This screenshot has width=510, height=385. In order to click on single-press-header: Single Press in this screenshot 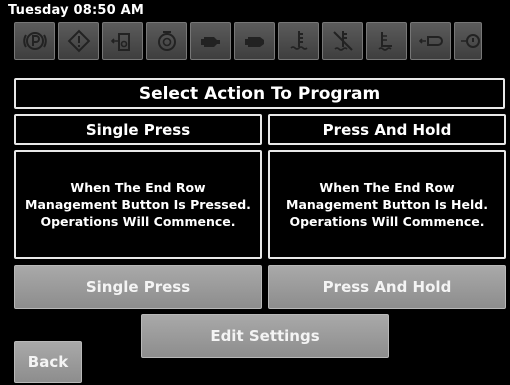, I will do `click(138, 129)`.